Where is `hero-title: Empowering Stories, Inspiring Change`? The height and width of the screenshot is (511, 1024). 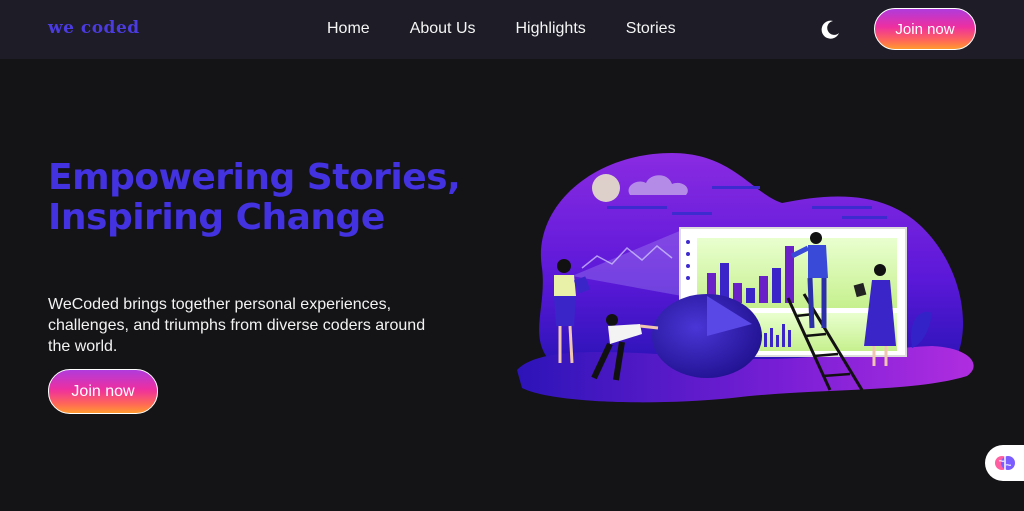
hero-title: Empowering Stories, Inspiring Change is located at coordinates (254, 197).